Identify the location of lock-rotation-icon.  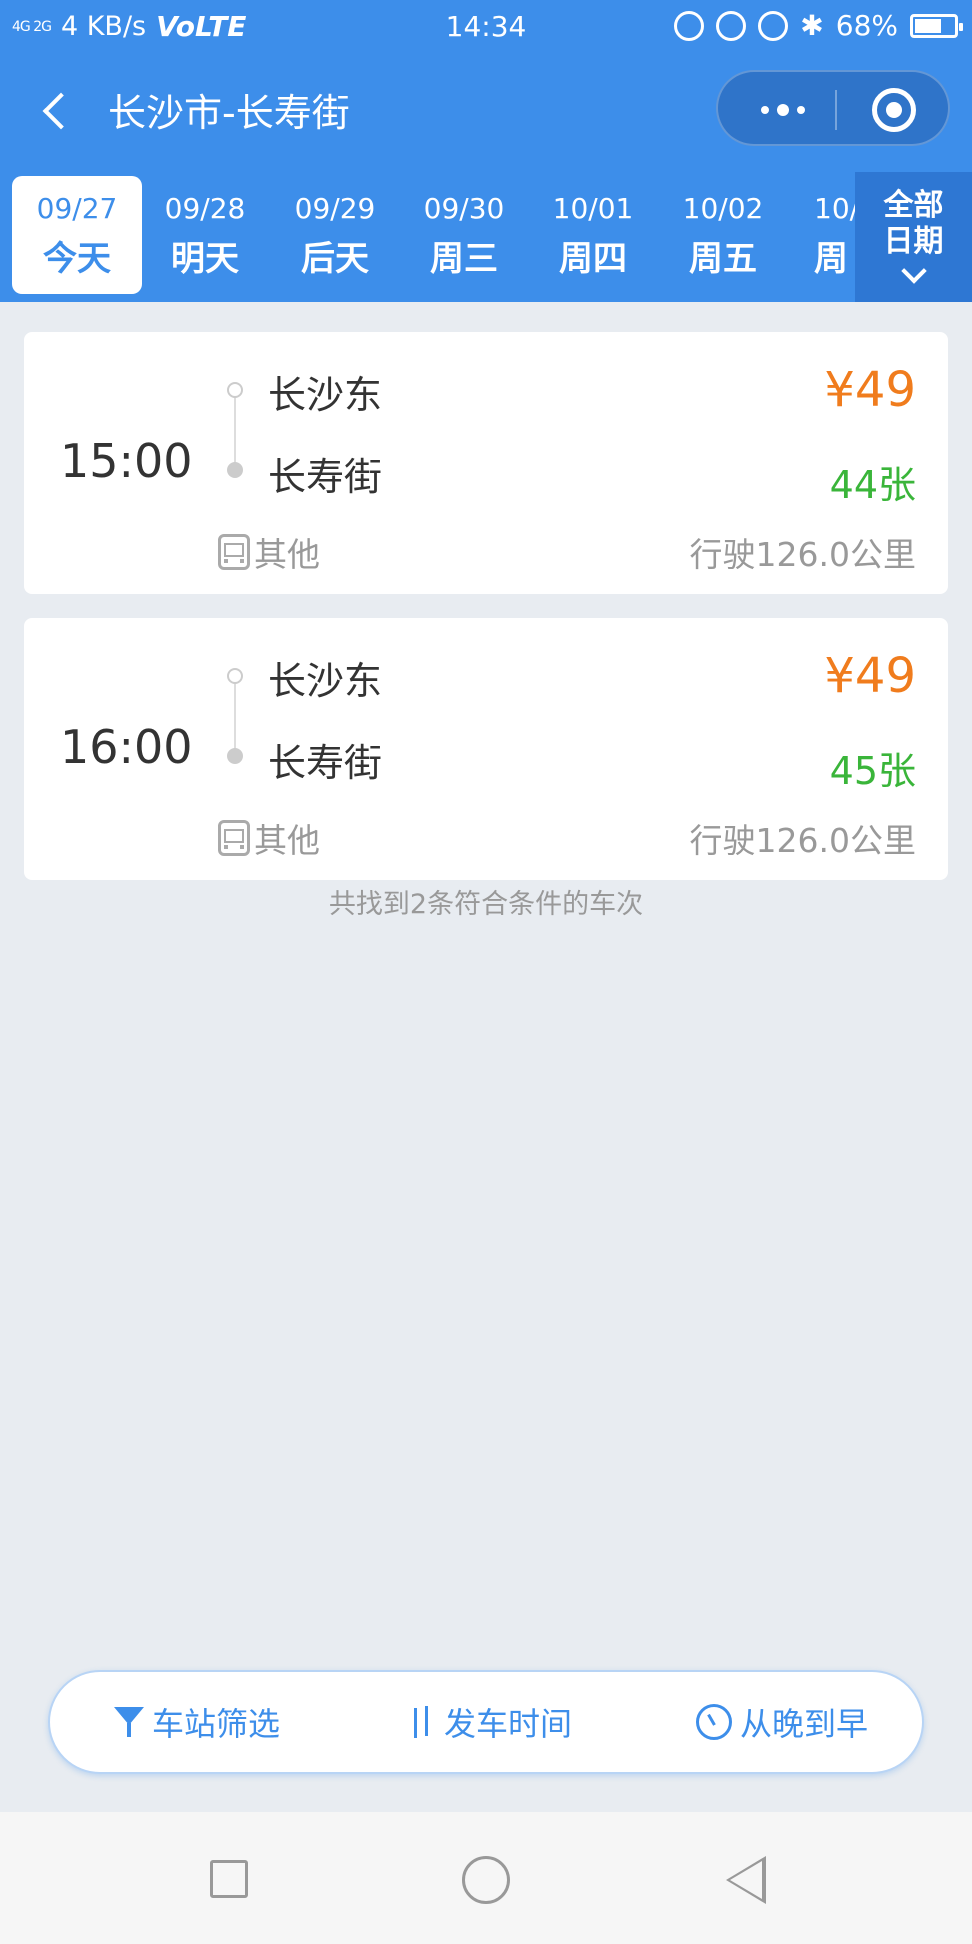
(731, 25).